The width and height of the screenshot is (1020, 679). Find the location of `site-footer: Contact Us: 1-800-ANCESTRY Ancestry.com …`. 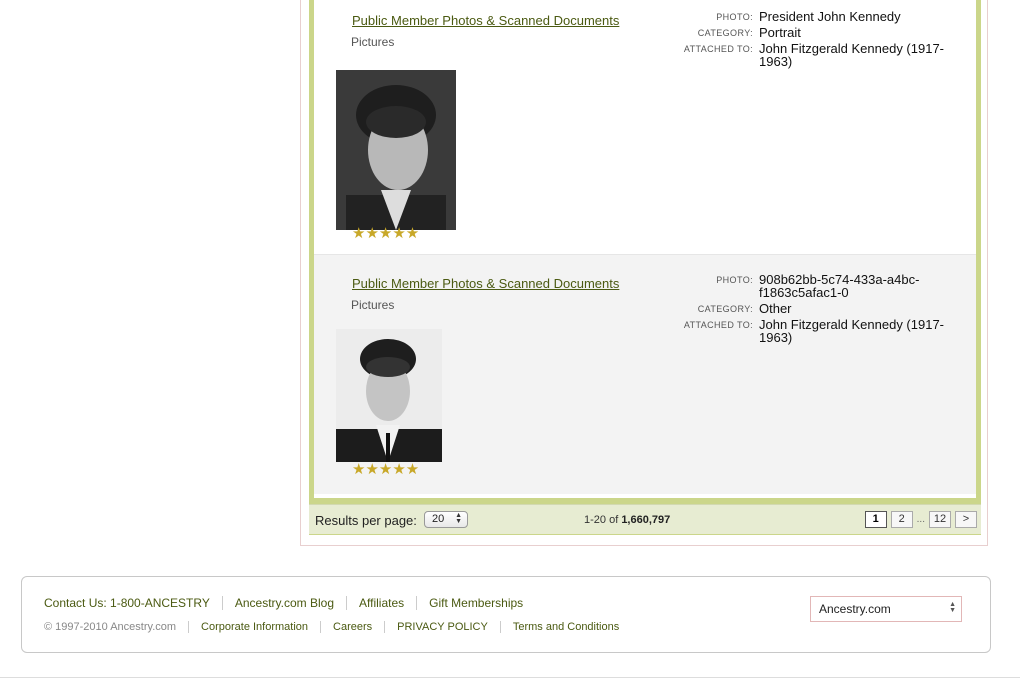

site-footer: Contact Us: 1-800-ANCESTRY Ancestry.com … is located at coordinates (506, 614).